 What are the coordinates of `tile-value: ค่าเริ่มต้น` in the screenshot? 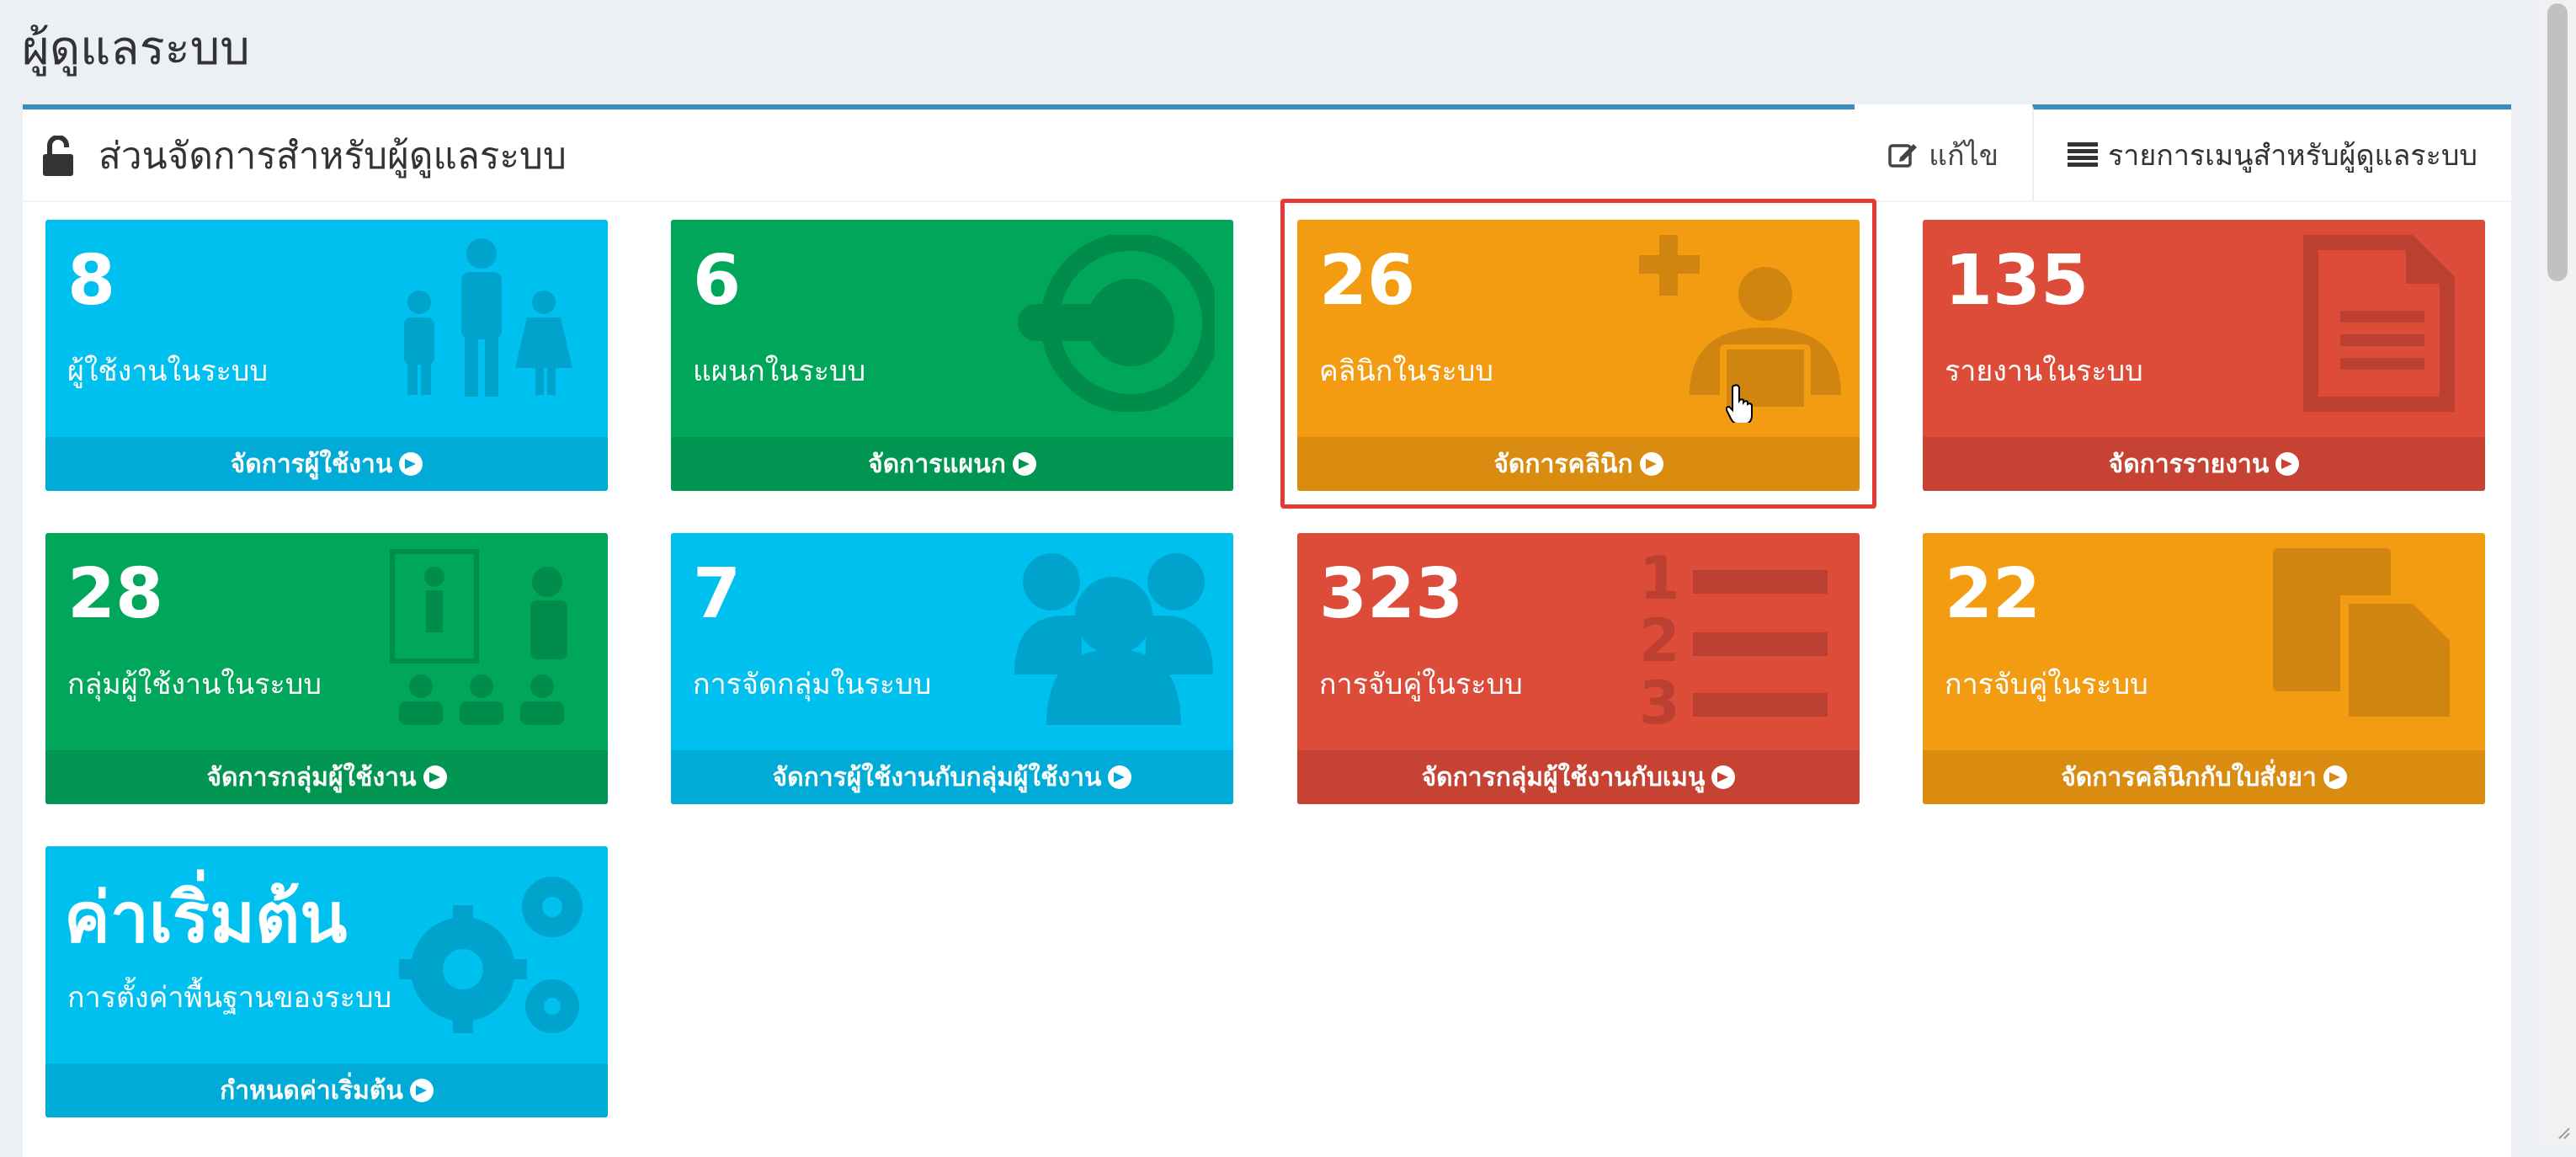 It's located at (206, 918).